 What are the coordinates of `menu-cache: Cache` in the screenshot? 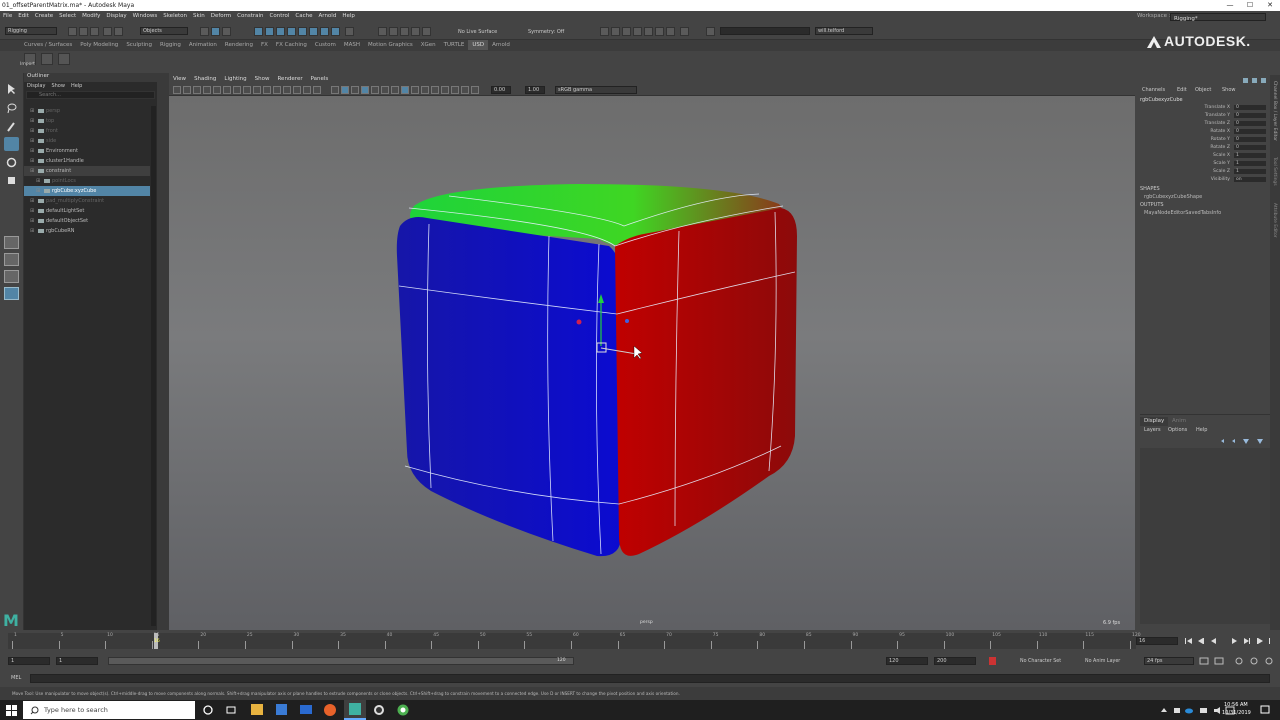 It's located at (303, 16).